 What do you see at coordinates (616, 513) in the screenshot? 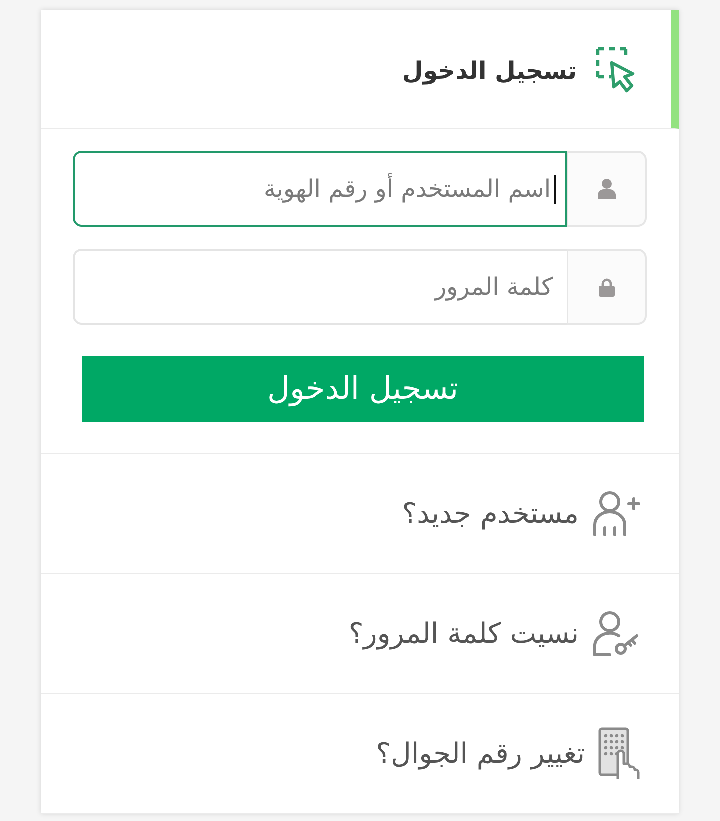
I see `add-user-icon` at bounding box center [616, 513].